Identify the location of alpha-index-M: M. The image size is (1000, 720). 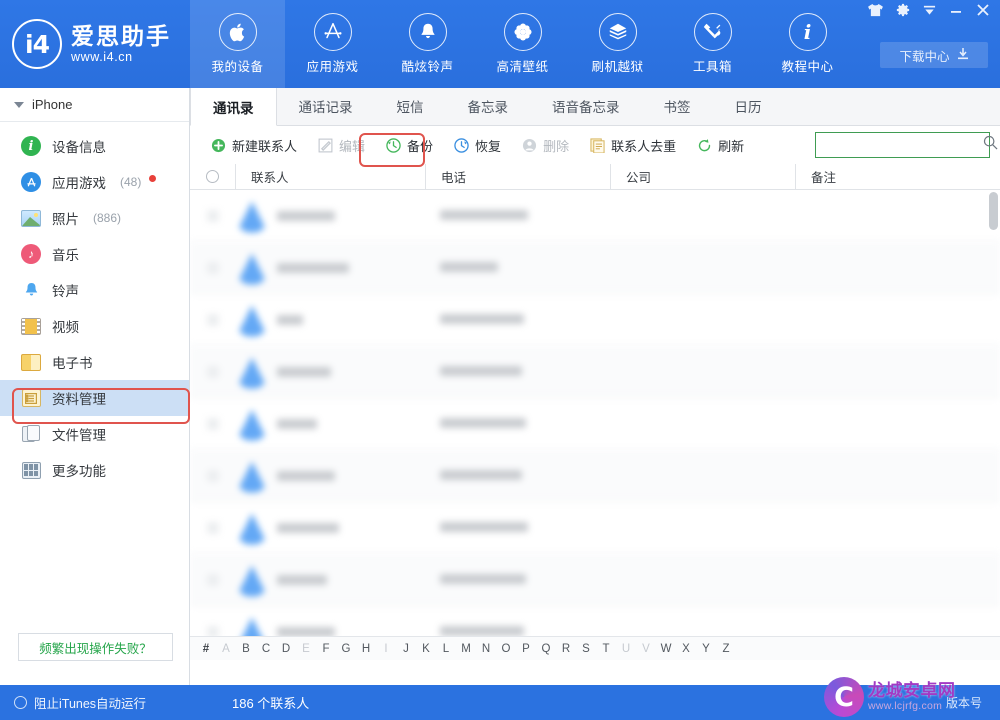
(466, 649).